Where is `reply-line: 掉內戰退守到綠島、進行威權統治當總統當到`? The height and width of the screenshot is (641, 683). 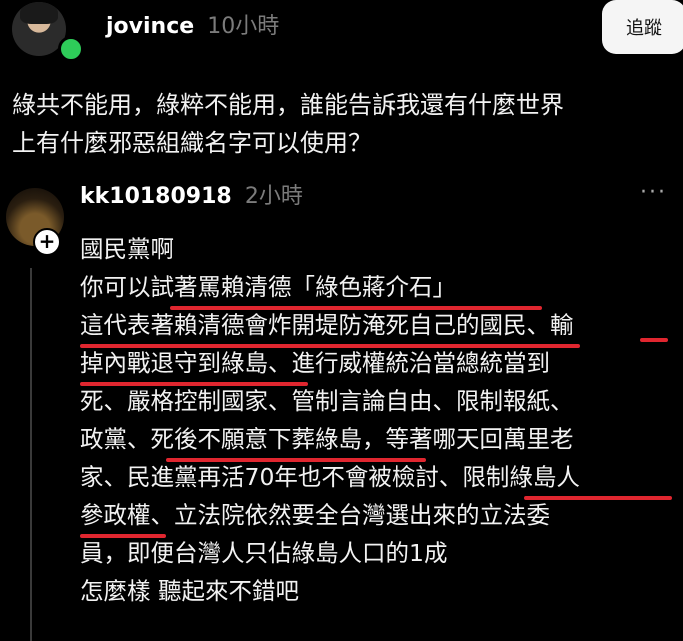 reply-line: 掉內戰退守到綠島、進行威權統治當總統當到 is located at coordinates (315, 363).